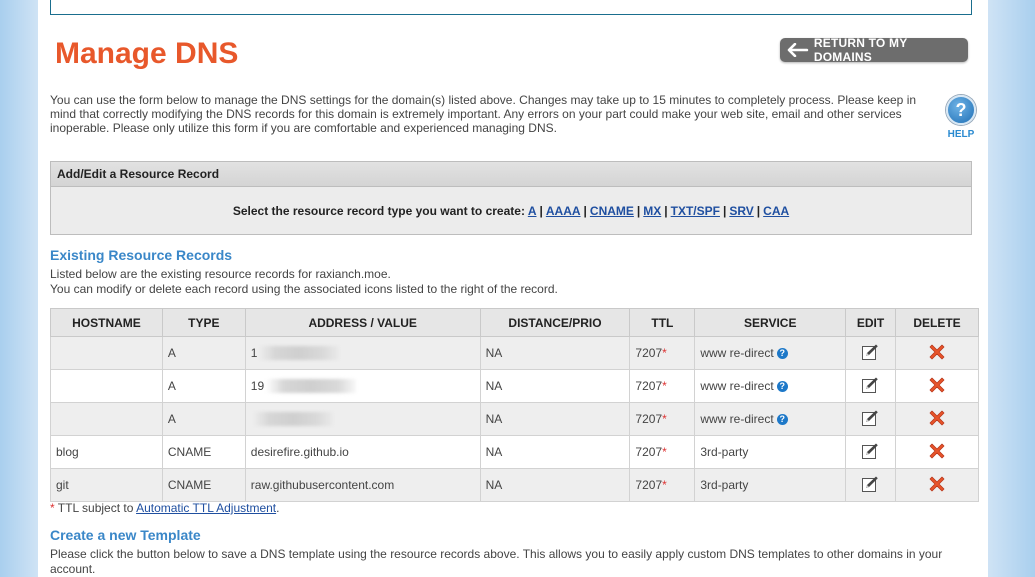 The width and height of the screenshot is (1035, 577). Describe the element at coordinates (278, 508) in the screenshot. I see `ttl-footnote-end: .` at that location.